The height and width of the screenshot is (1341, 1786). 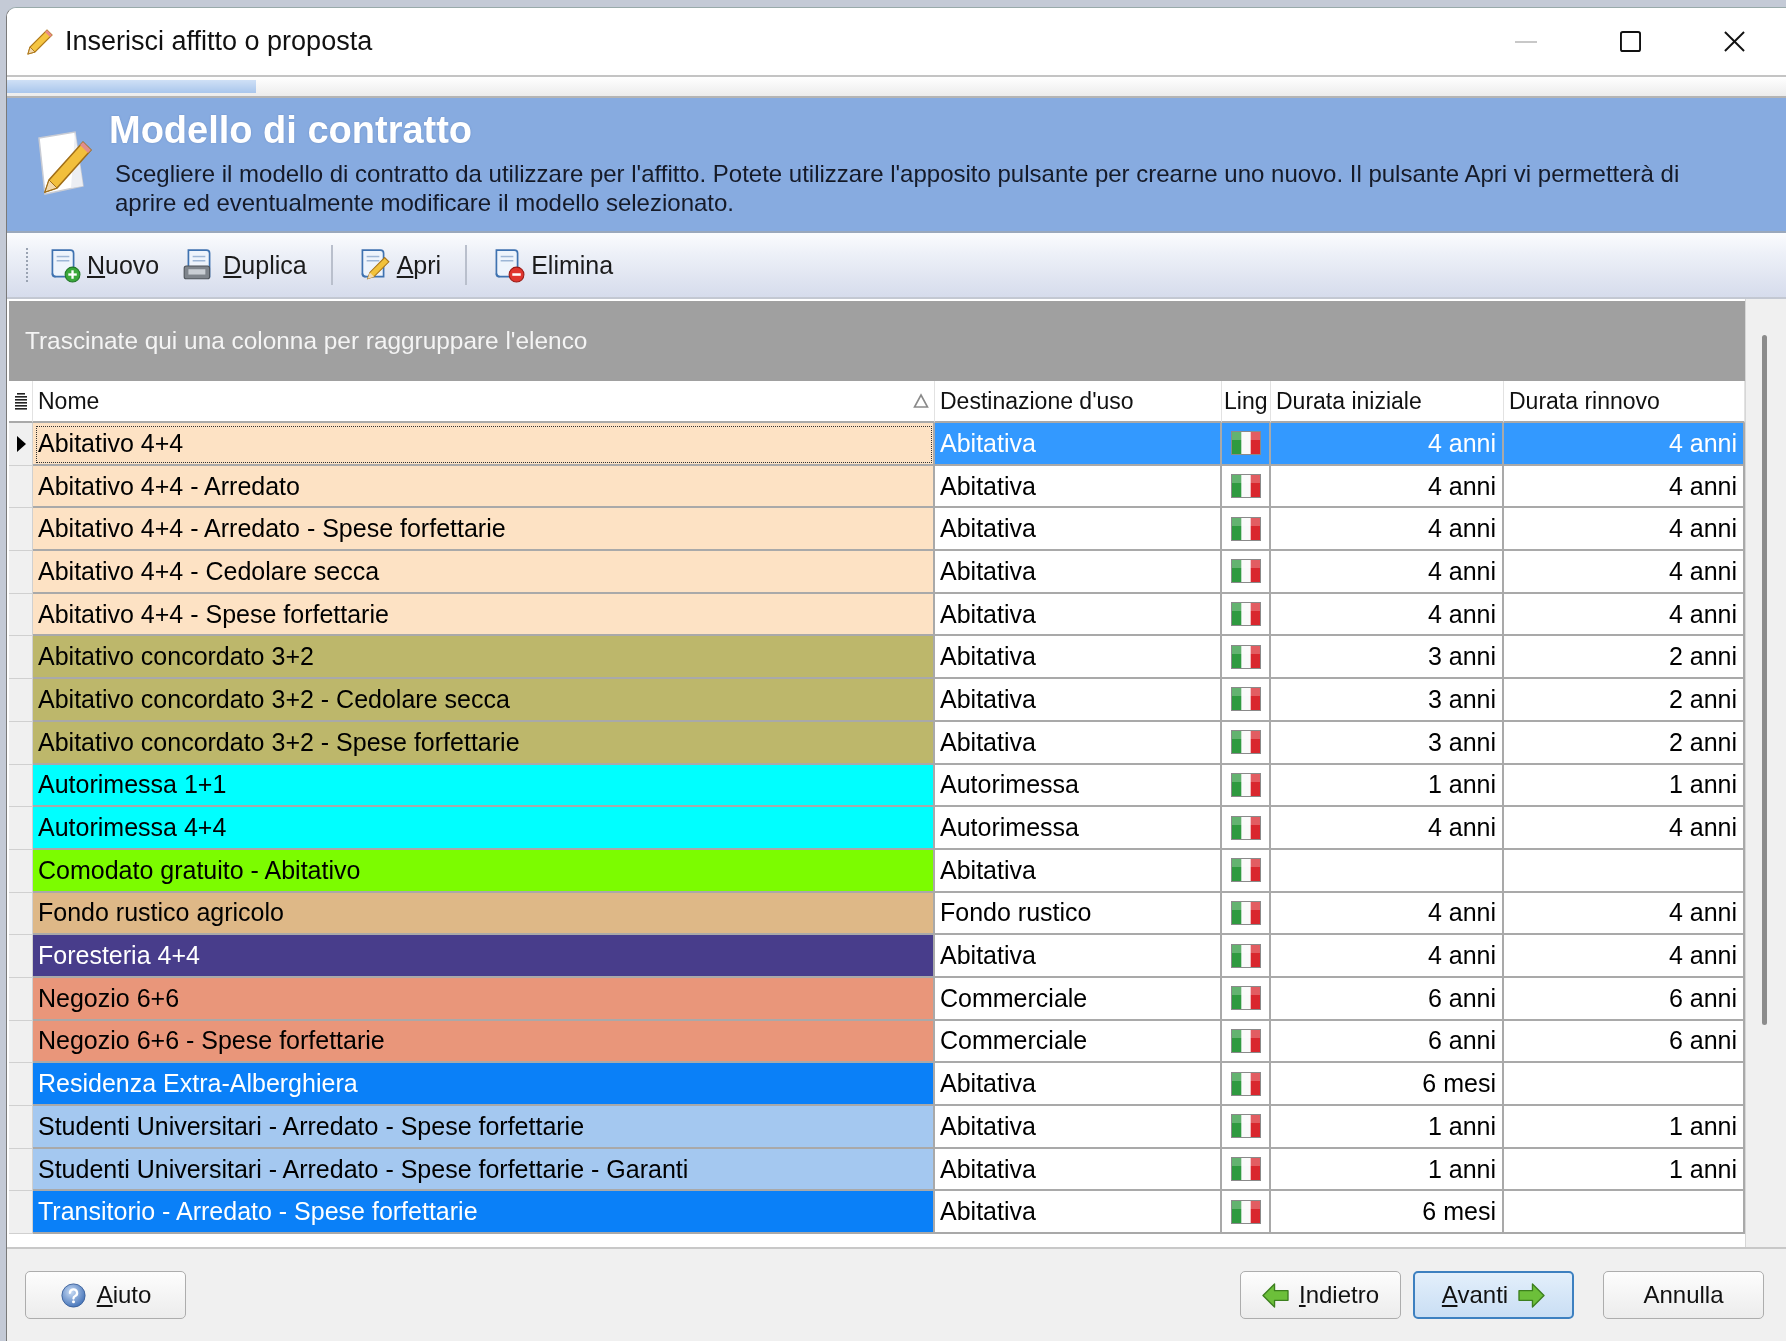 I want to click on header-title: Modello di contratto, so click(x=291, y=130).